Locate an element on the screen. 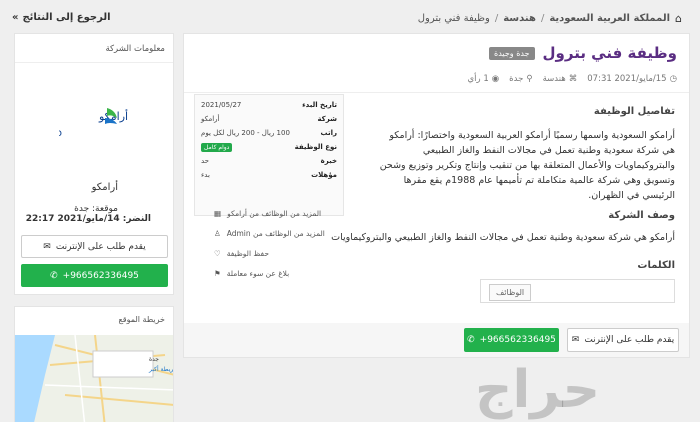  keywords-box: الوظائف is located at coordinates (577, 291).